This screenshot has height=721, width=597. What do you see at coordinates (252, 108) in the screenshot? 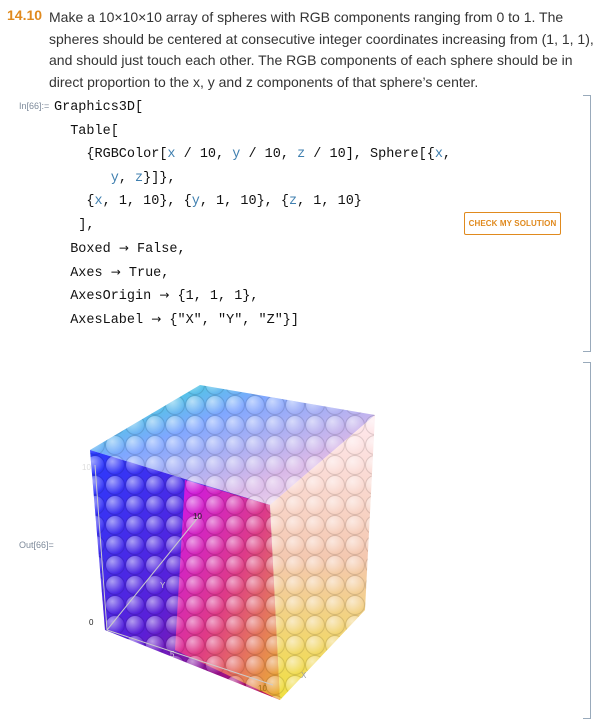
I see `code-line-1: Graphics3D[` at bounding box center [252, 108].